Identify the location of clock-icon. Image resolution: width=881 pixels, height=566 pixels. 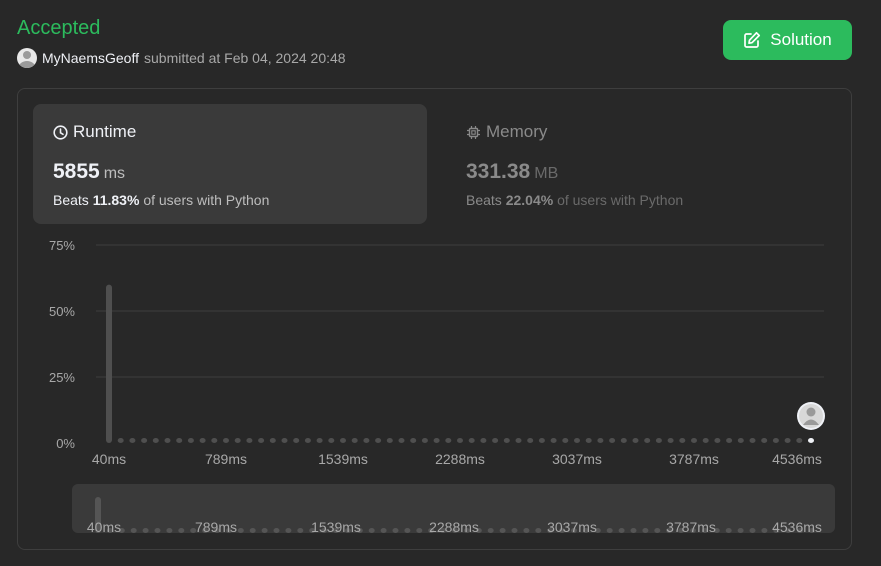
(60, 132).